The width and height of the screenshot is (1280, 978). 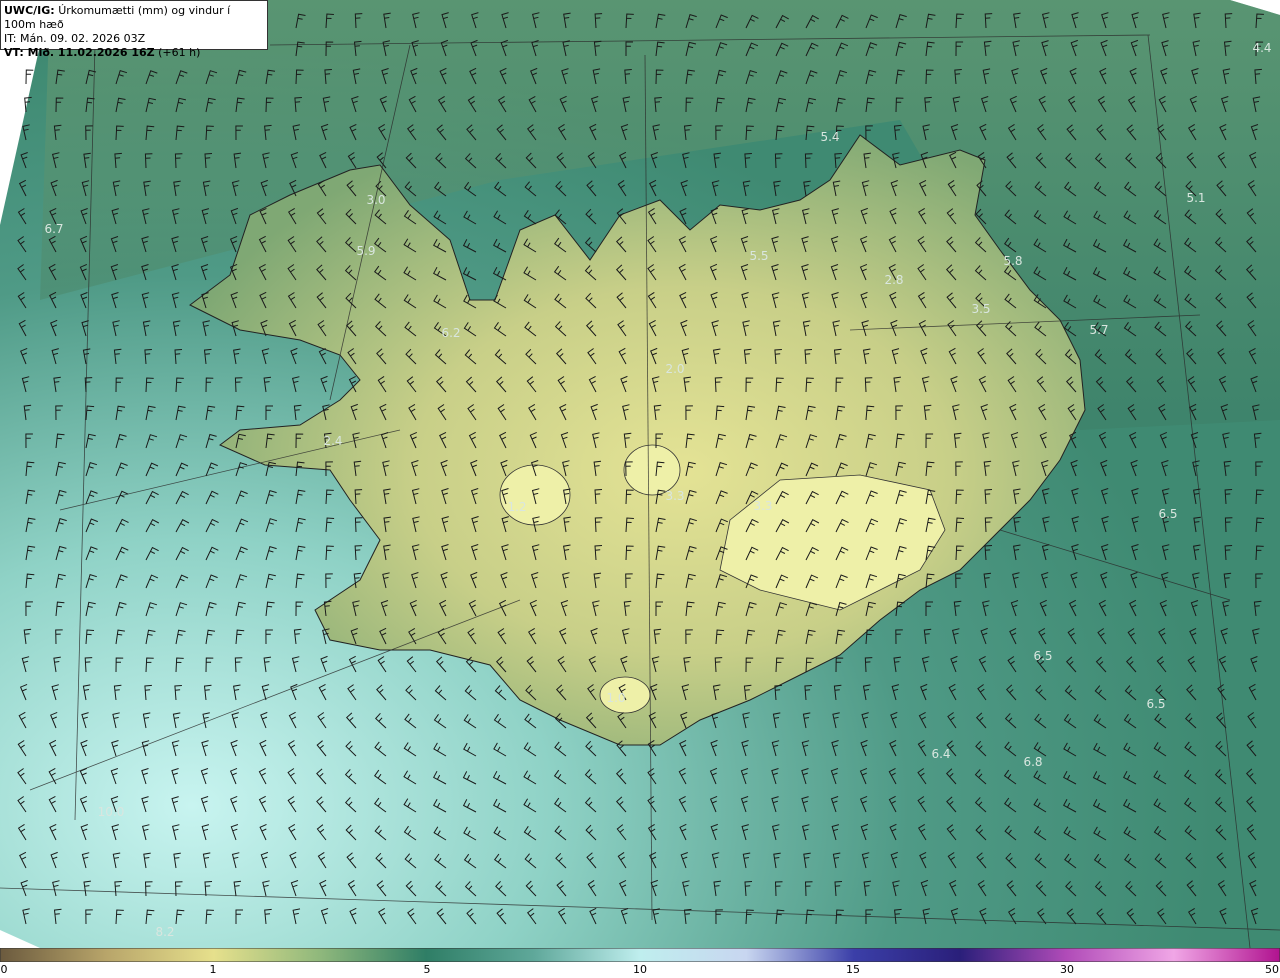 What do you see at coordinates (79, 52) in the screenshot?
I see `valid-time: VT: Mið. 11.02.2026 16Z` at bounding box center [79, 52].